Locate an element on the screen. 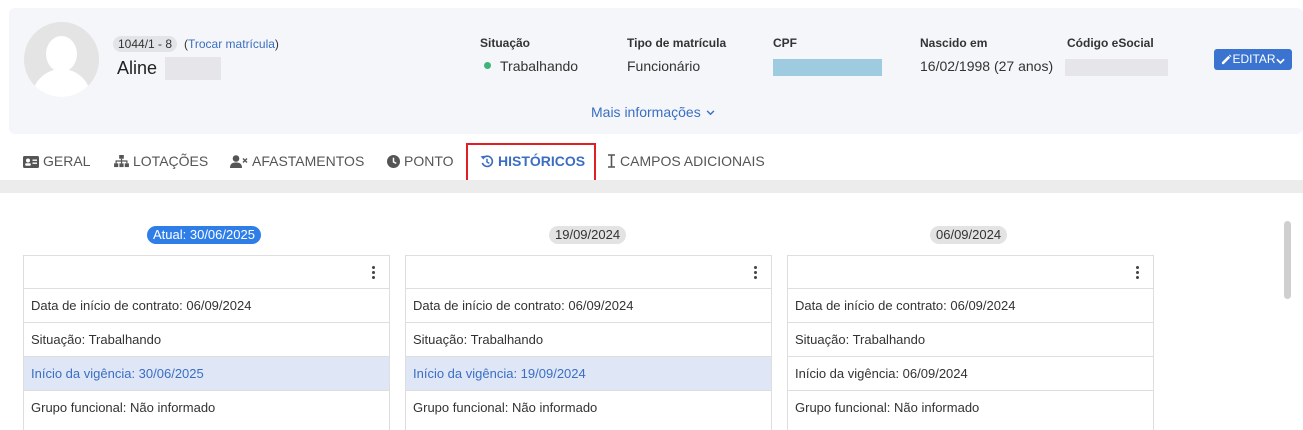 The width and height of the screenshot is (1303, 430). user-x-icon is located at coordinates (239, 161).